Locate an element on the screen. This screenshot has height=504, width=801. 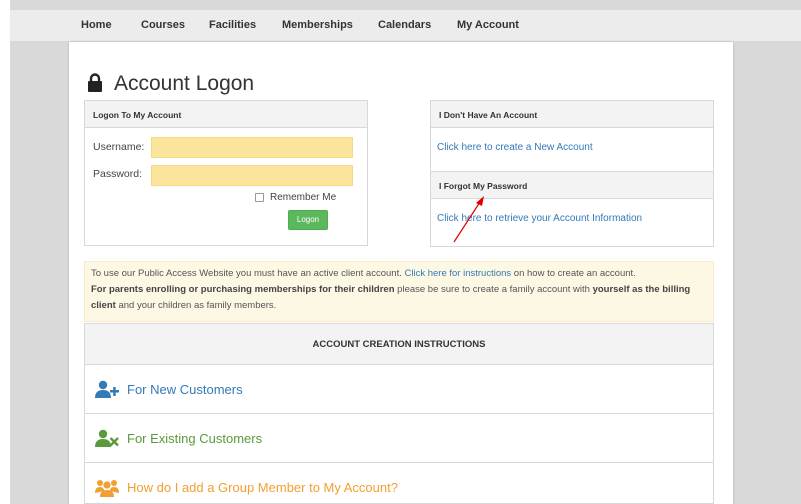
new-customers-item: For New Customers is located at coordinates (399, 389).